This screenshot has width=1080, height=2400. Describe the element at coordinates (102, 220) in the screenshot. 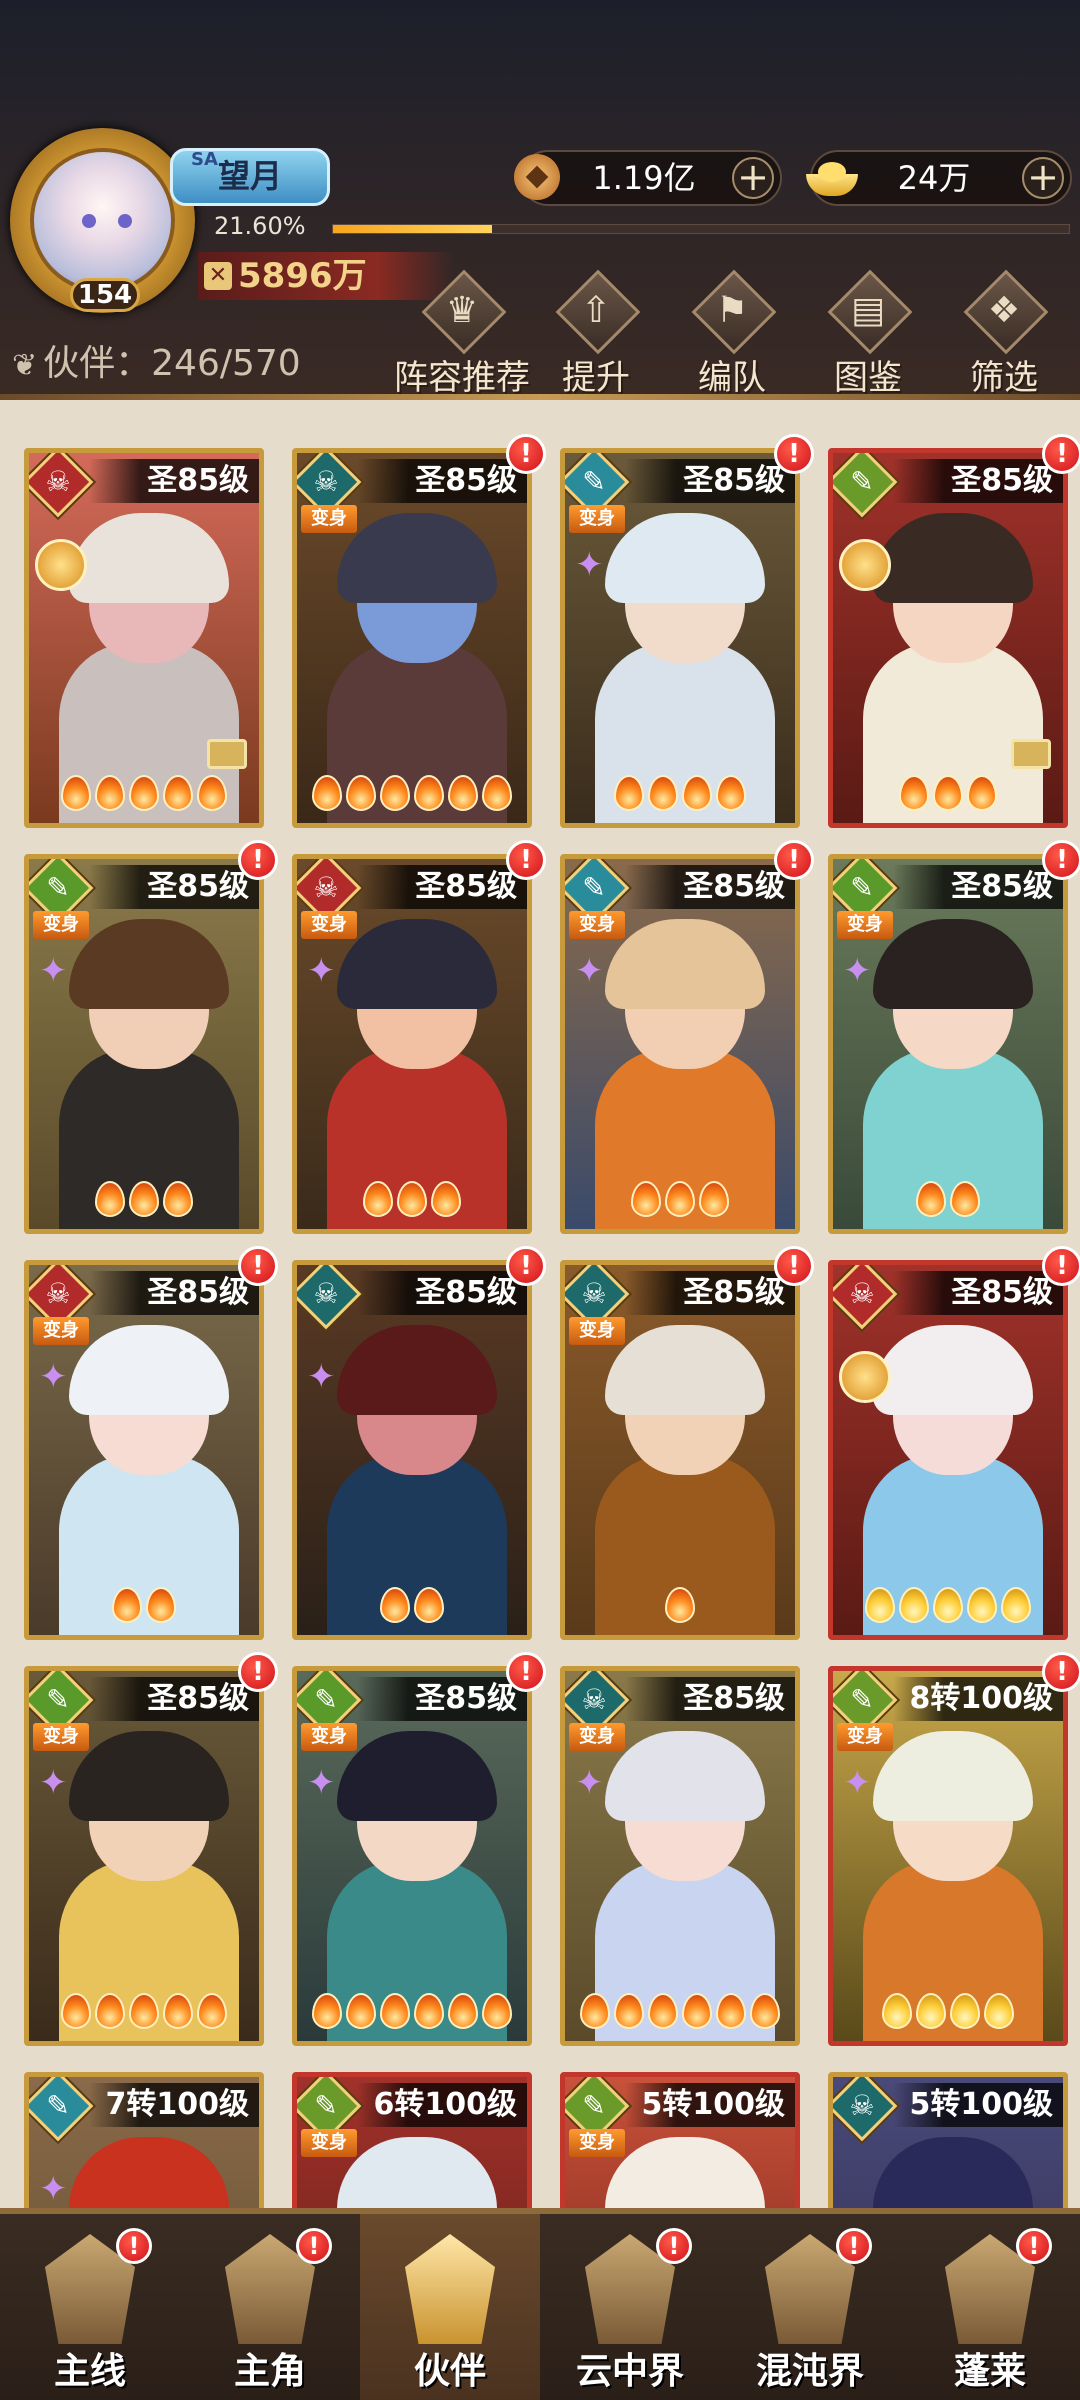

I see `player-avatar: 154` at that location.